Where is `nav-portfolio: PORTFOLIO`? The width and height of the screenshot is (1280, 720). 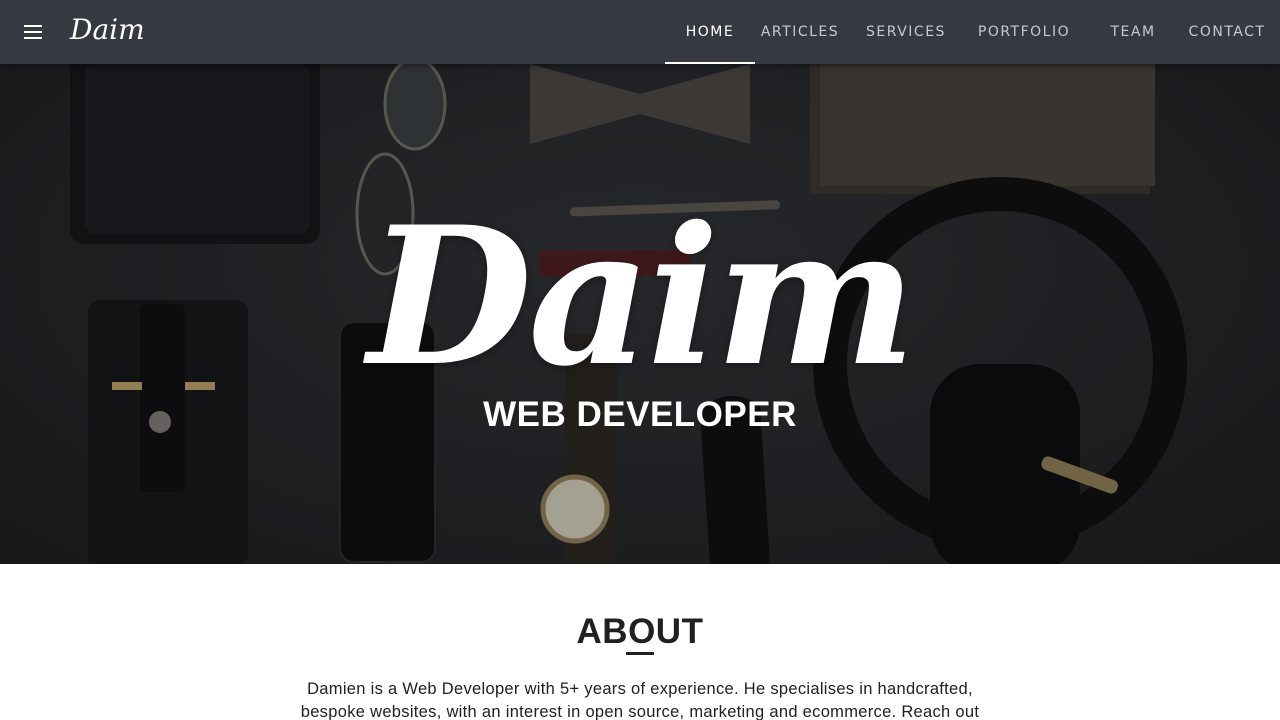
nav-portfolio: PORTFOLIO is located at coordinates (1024, 32).